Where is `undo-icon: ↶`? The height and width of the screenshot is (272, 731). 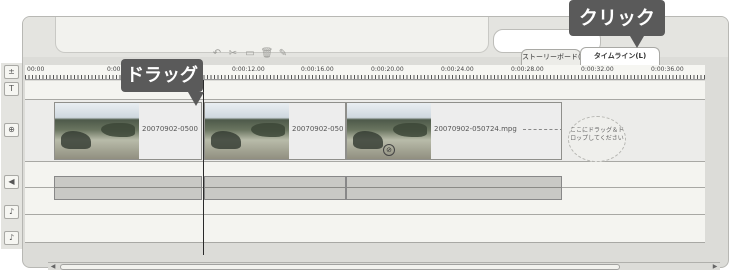 undo-icon: ↶ is located at coordinates (217, 54).